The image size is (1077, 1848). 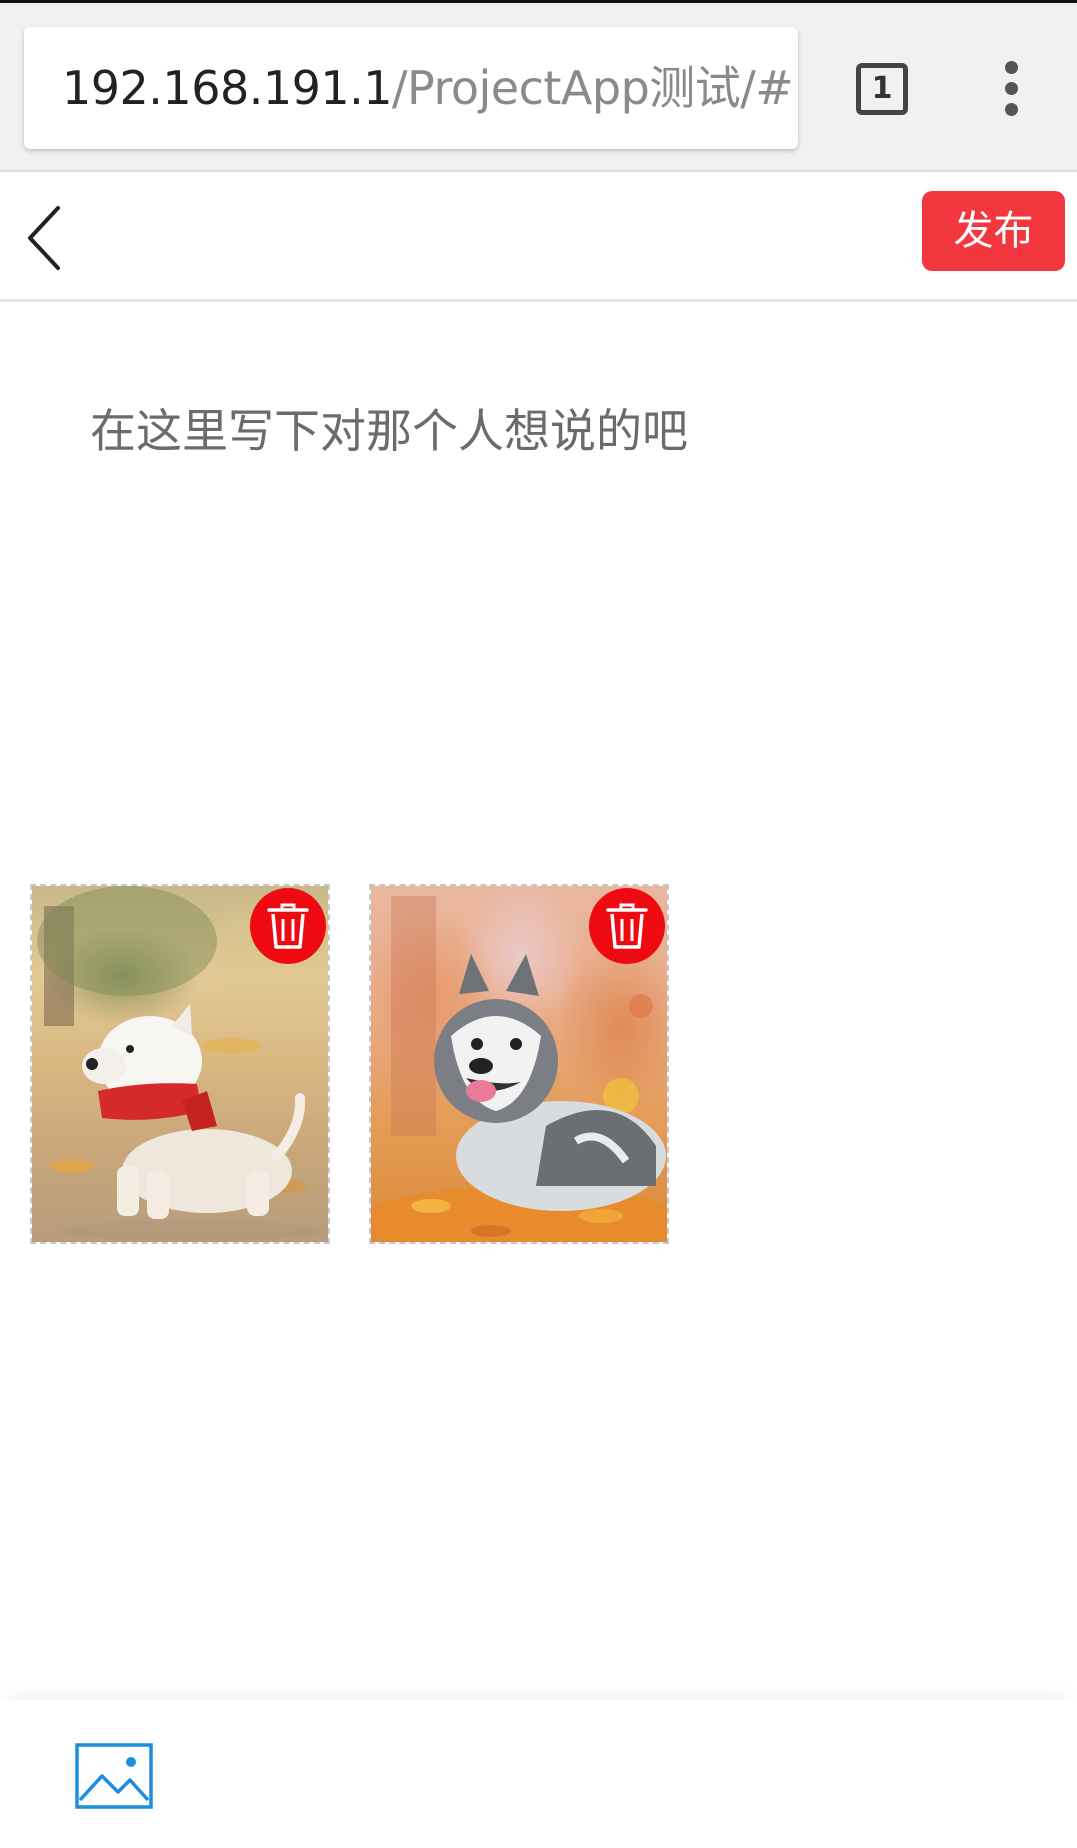 What do you see at coordinates (227, 88) in the screenshot?
I see `url-host: 192.168.191.1` at bounding box center [227, 88].